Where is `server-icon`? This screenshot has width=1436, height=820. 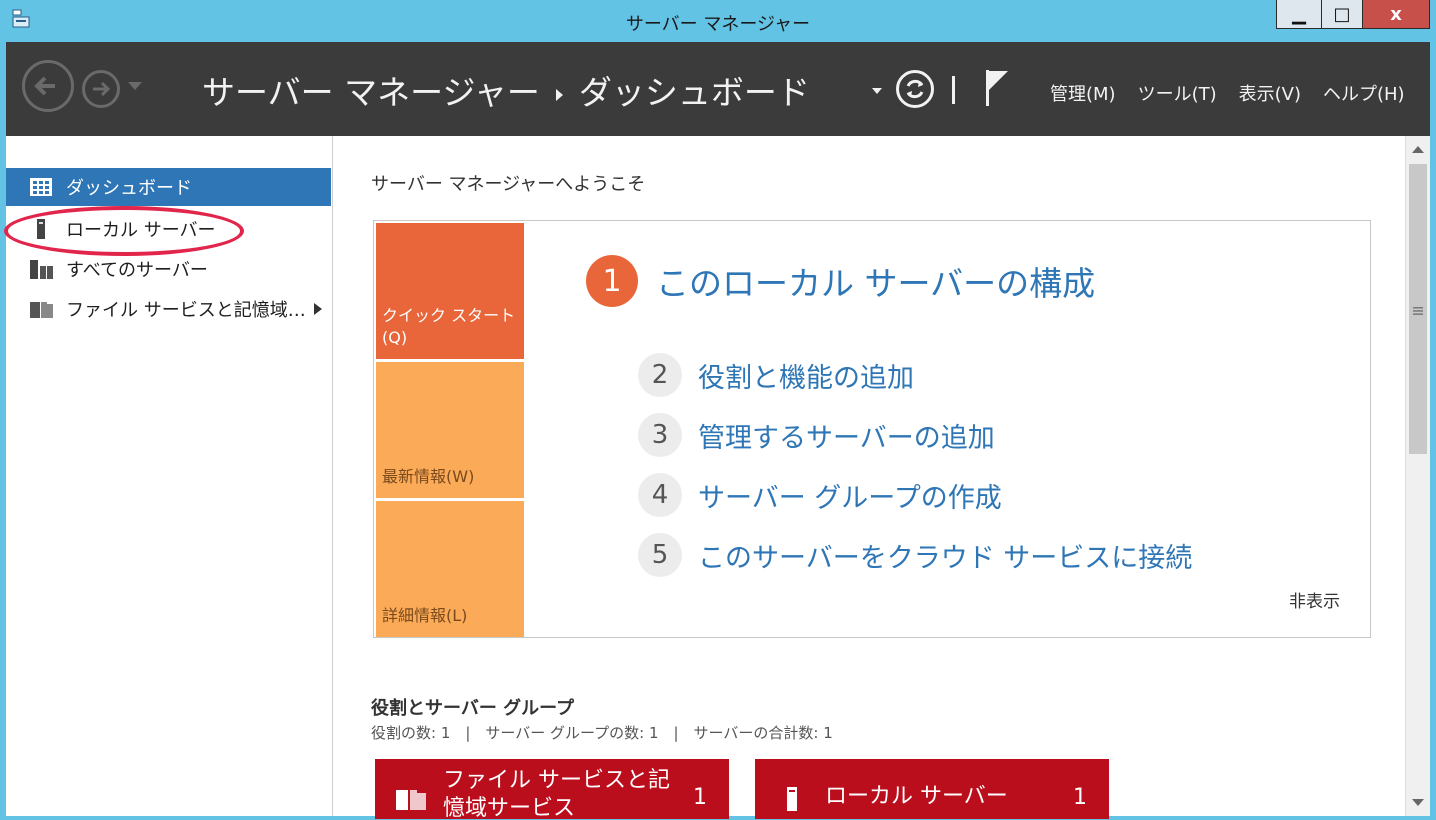
server-icon is located at coordinates (792, 799).